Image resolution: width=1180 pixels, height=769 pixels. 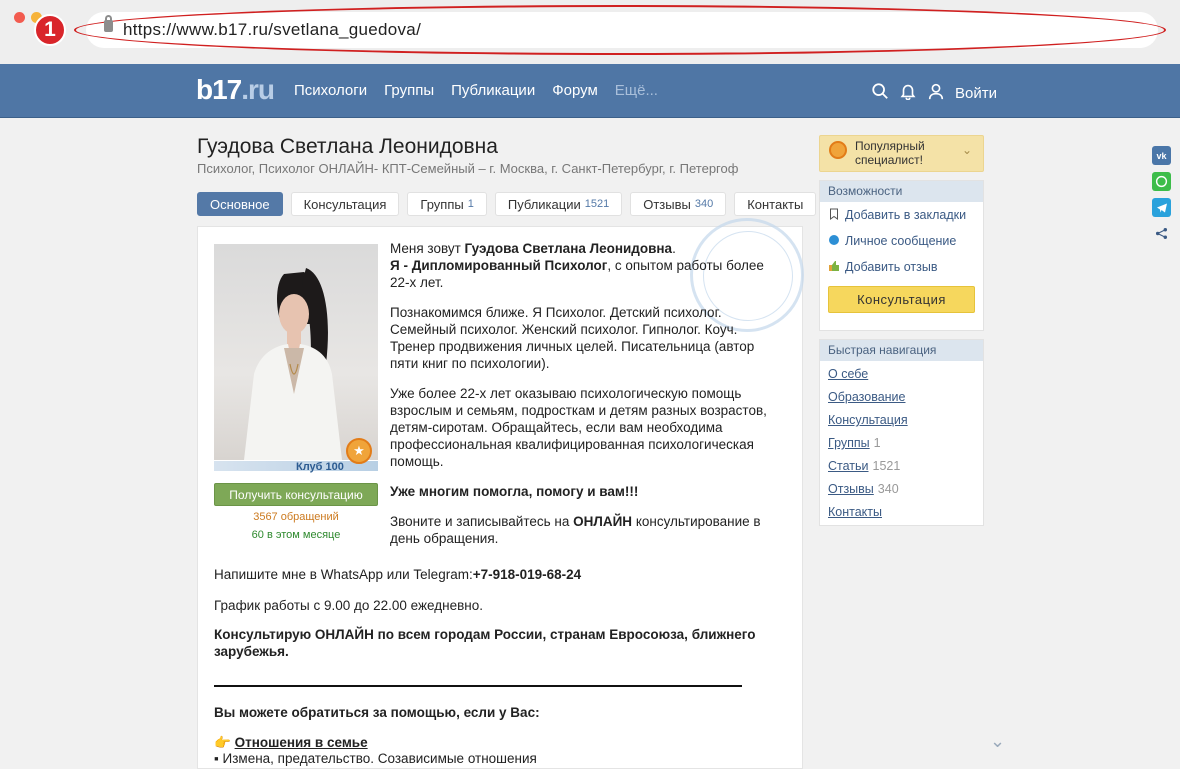 I want to click on quick-nav-item: Группы 1, so click(x=901, y=444).